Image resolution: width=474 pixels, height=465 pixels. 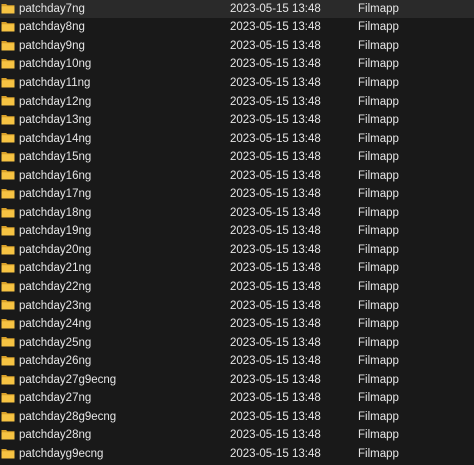 I want to click on file-row: patchday8ng 2023-05-15 13:48 Filmapp, so click(x=237, y=27).